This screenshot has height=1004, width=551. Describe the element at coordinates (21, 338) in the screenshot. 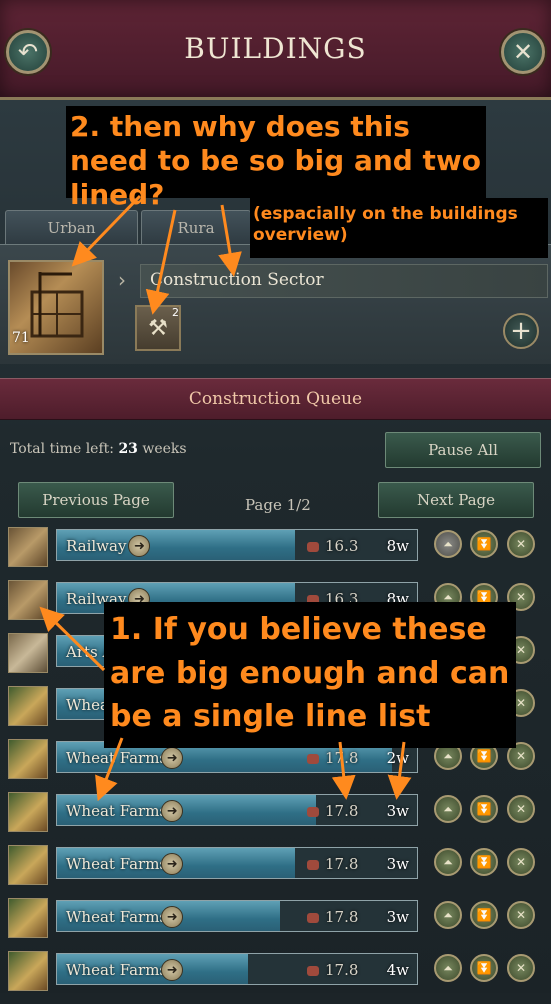

I see `sector-level: 71` at that location.